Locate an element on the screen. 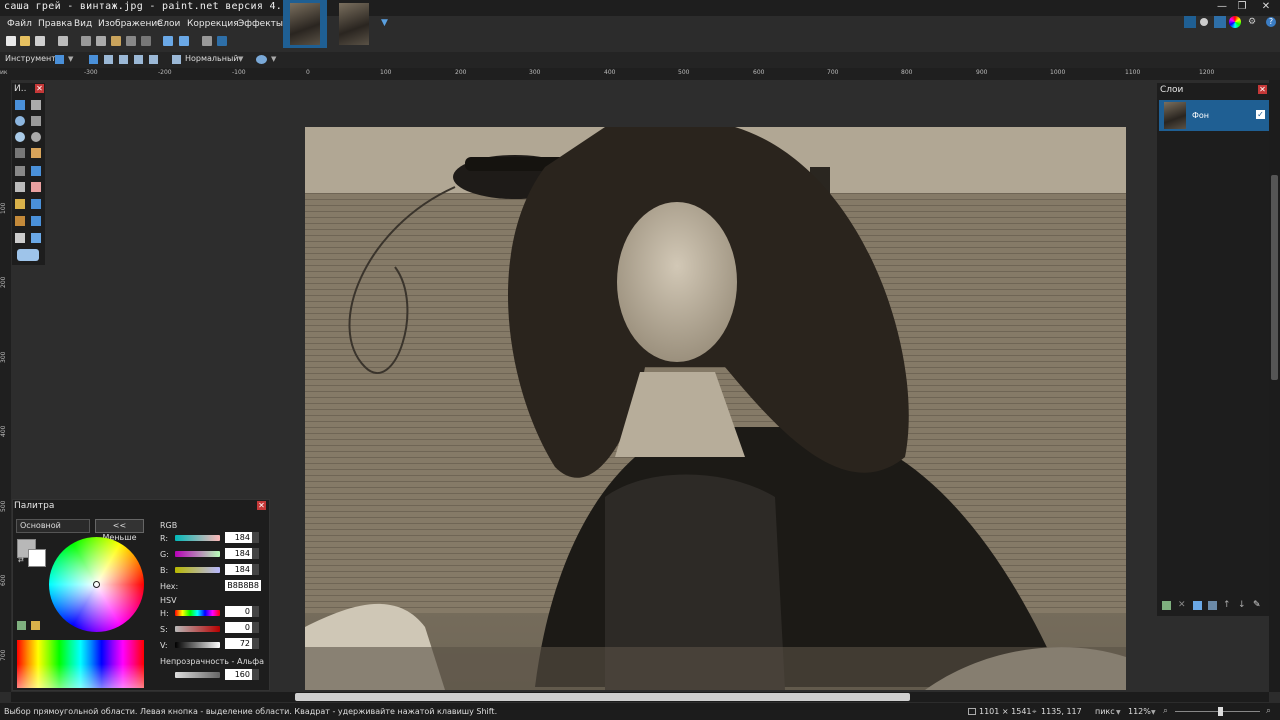  text-icon is located at coordinates (20, 238).